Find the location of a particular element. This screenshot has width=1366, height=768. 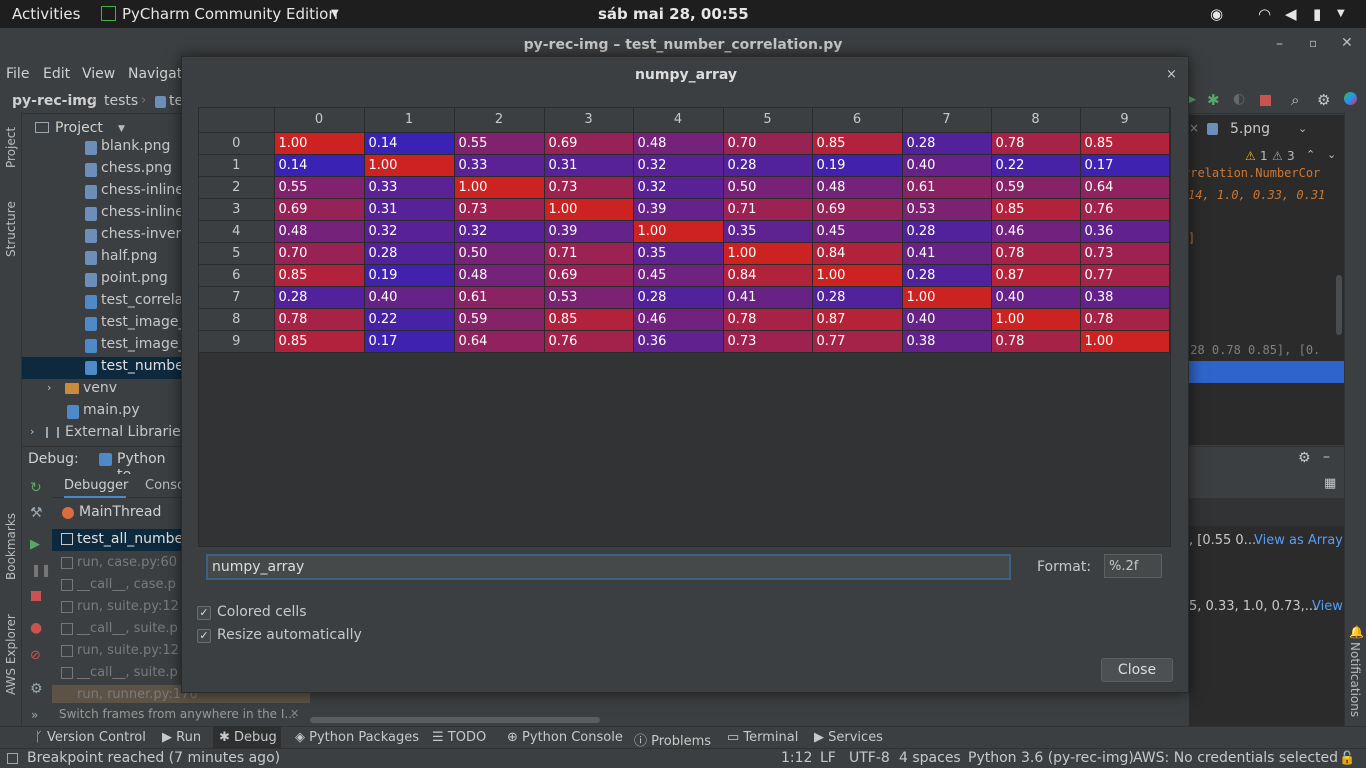

notifications-tool-tab: Notifications is located at coordinates (1355, 679).